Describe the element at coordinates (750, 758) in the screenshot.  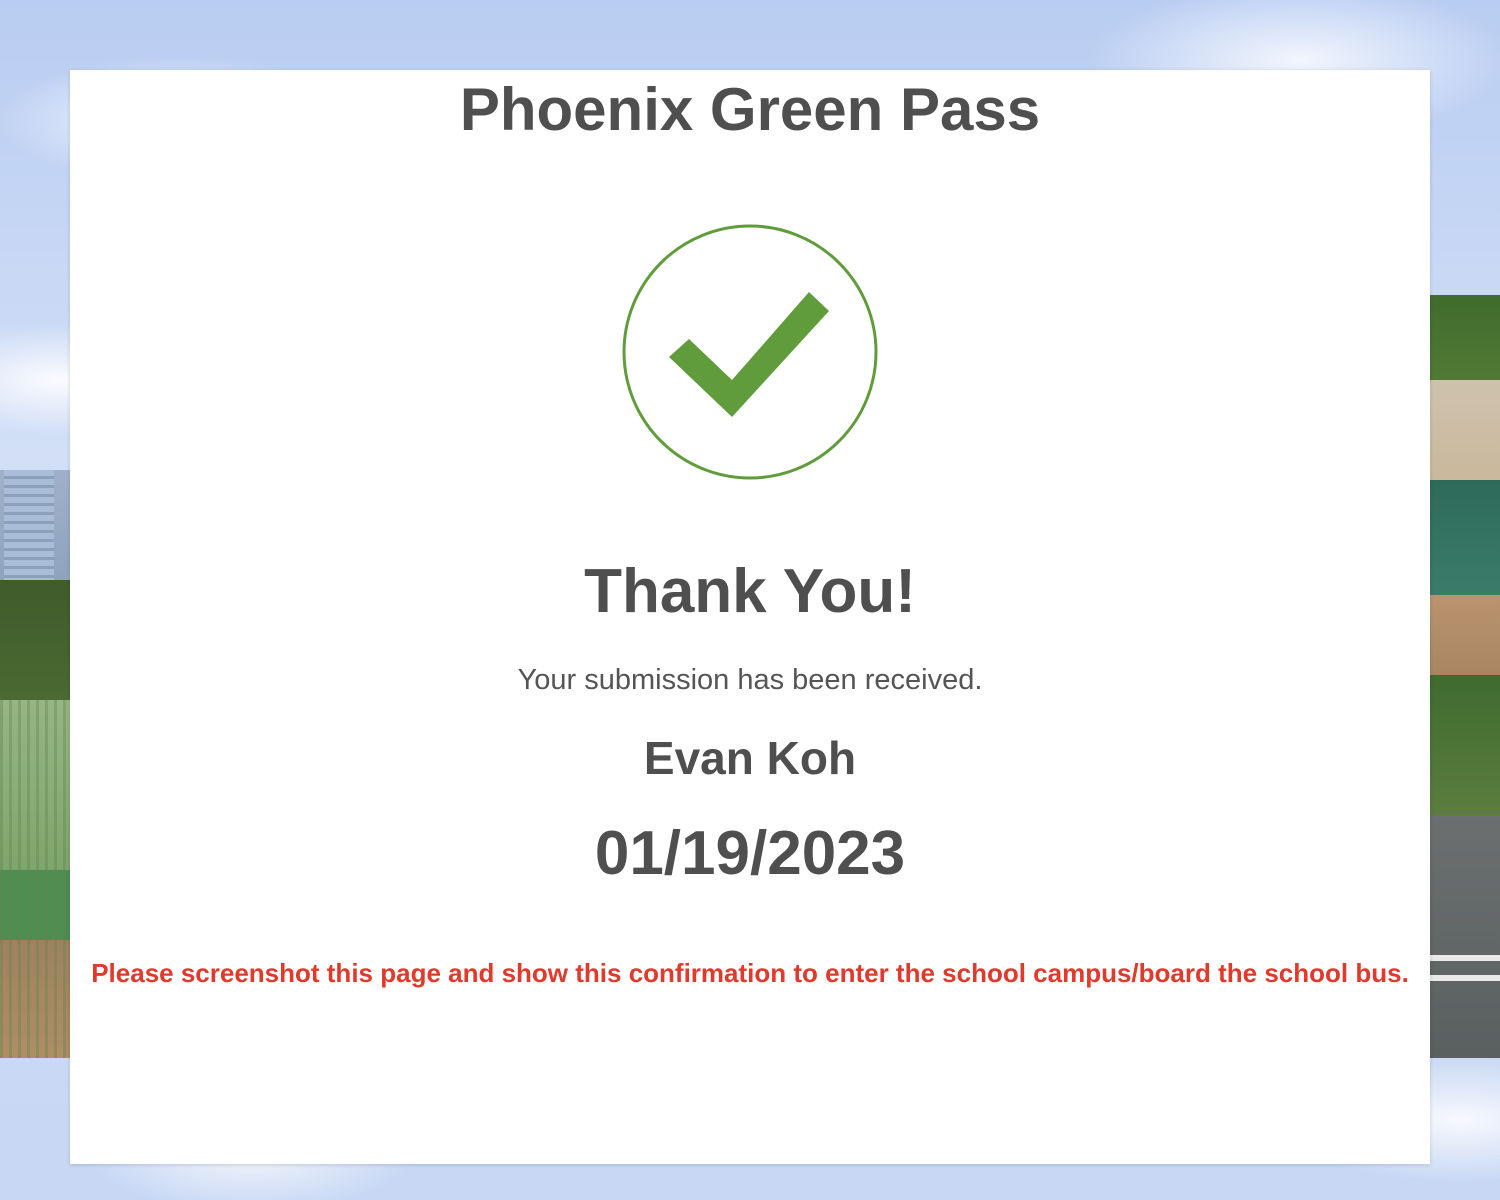
I see `submitter-name: Evan Koh` at that location.